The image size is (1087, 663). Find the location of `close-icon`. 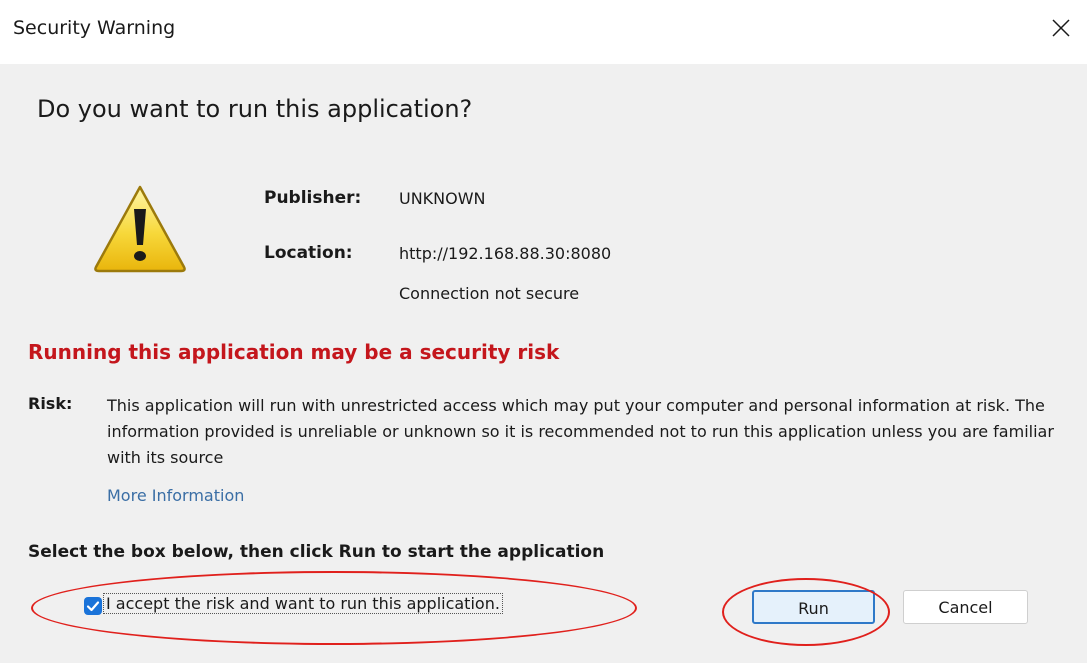

close-icon is located at coordinates (1061, 28).